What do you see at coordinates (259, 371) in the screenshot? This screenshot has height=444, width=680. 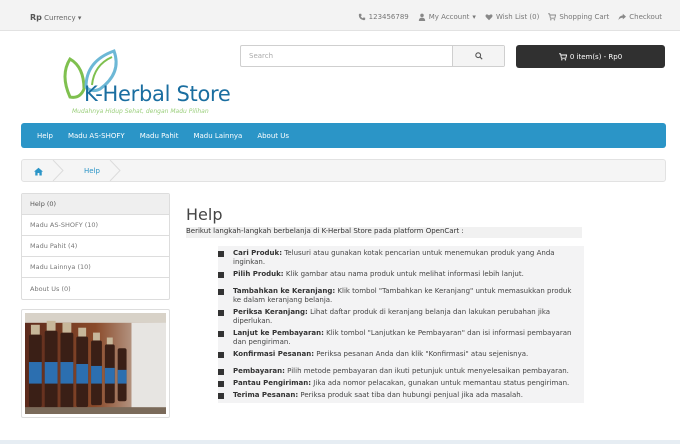 I see `step-term: Pembayaran:` at bounding box center [259, 371].